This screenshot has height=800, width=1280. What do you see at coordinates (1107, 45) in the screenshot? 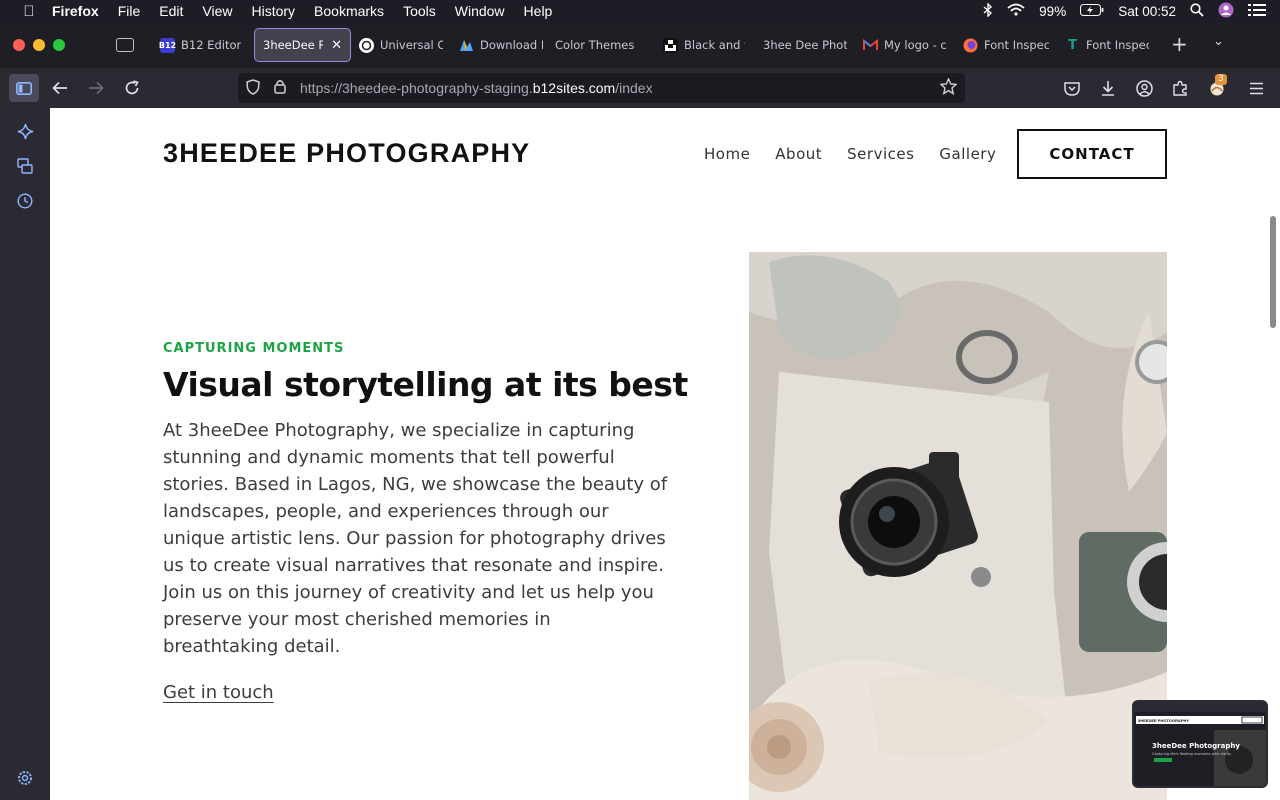
I see `tab-font-inspect-2: T Font Inspec` at bounding box center [1107, 45].